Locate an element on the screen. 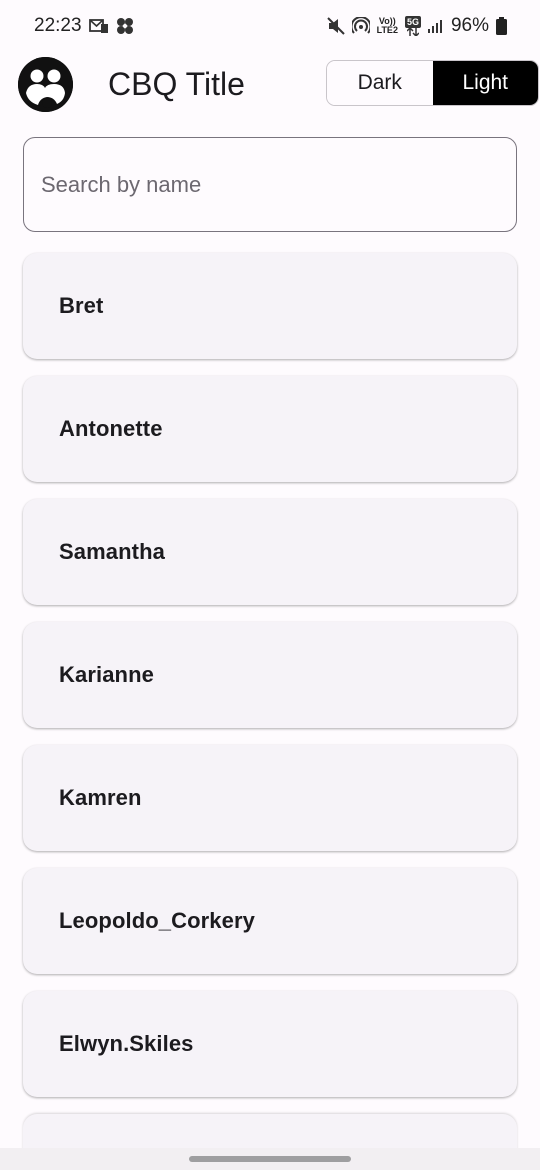 This screenshot has width=540, height=1170. list-item: Kamren is located at coordinates (270, 798).